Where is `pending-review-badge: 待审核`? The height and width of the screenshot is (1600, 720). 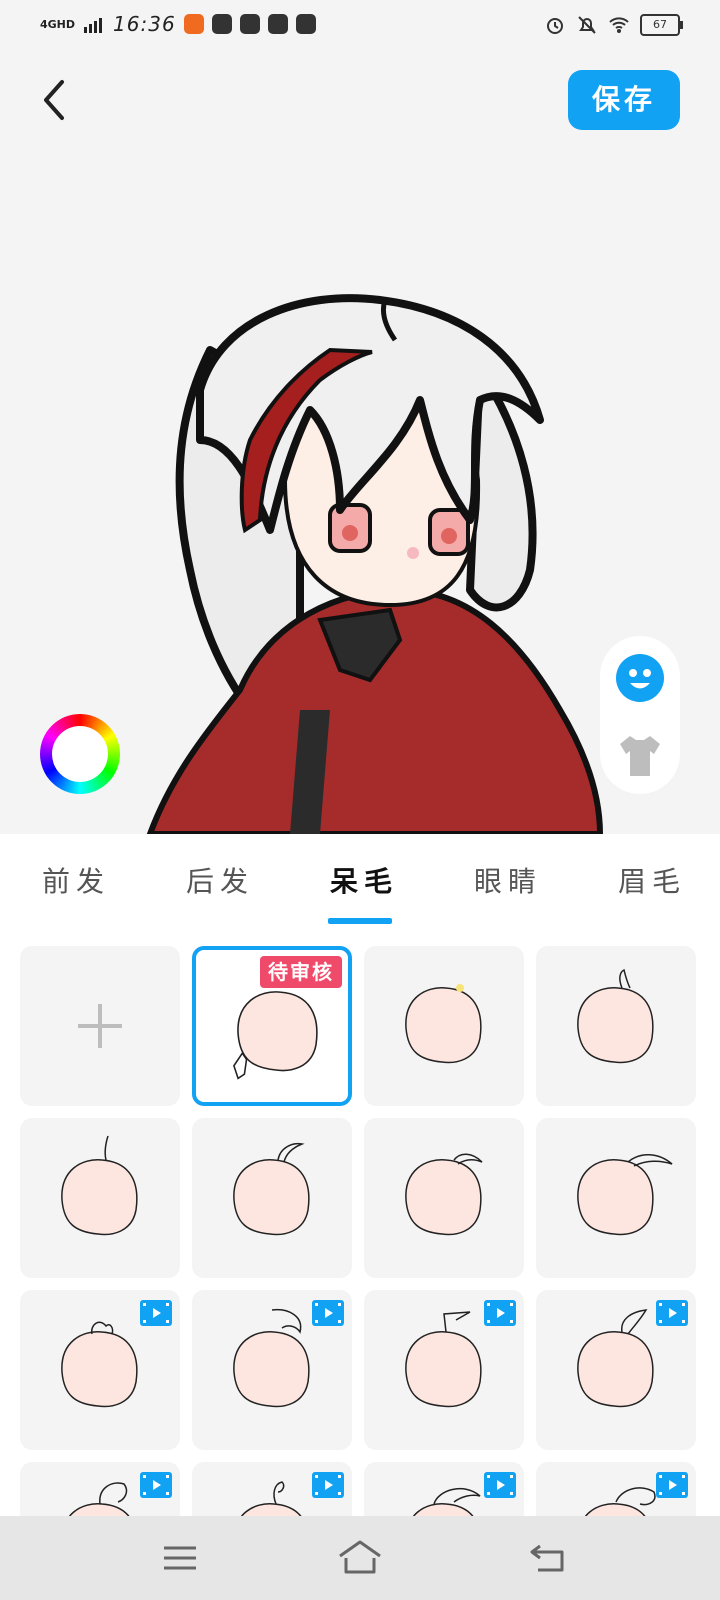
pending-review-badge: 待审核 is located at coordinates (301, 972).